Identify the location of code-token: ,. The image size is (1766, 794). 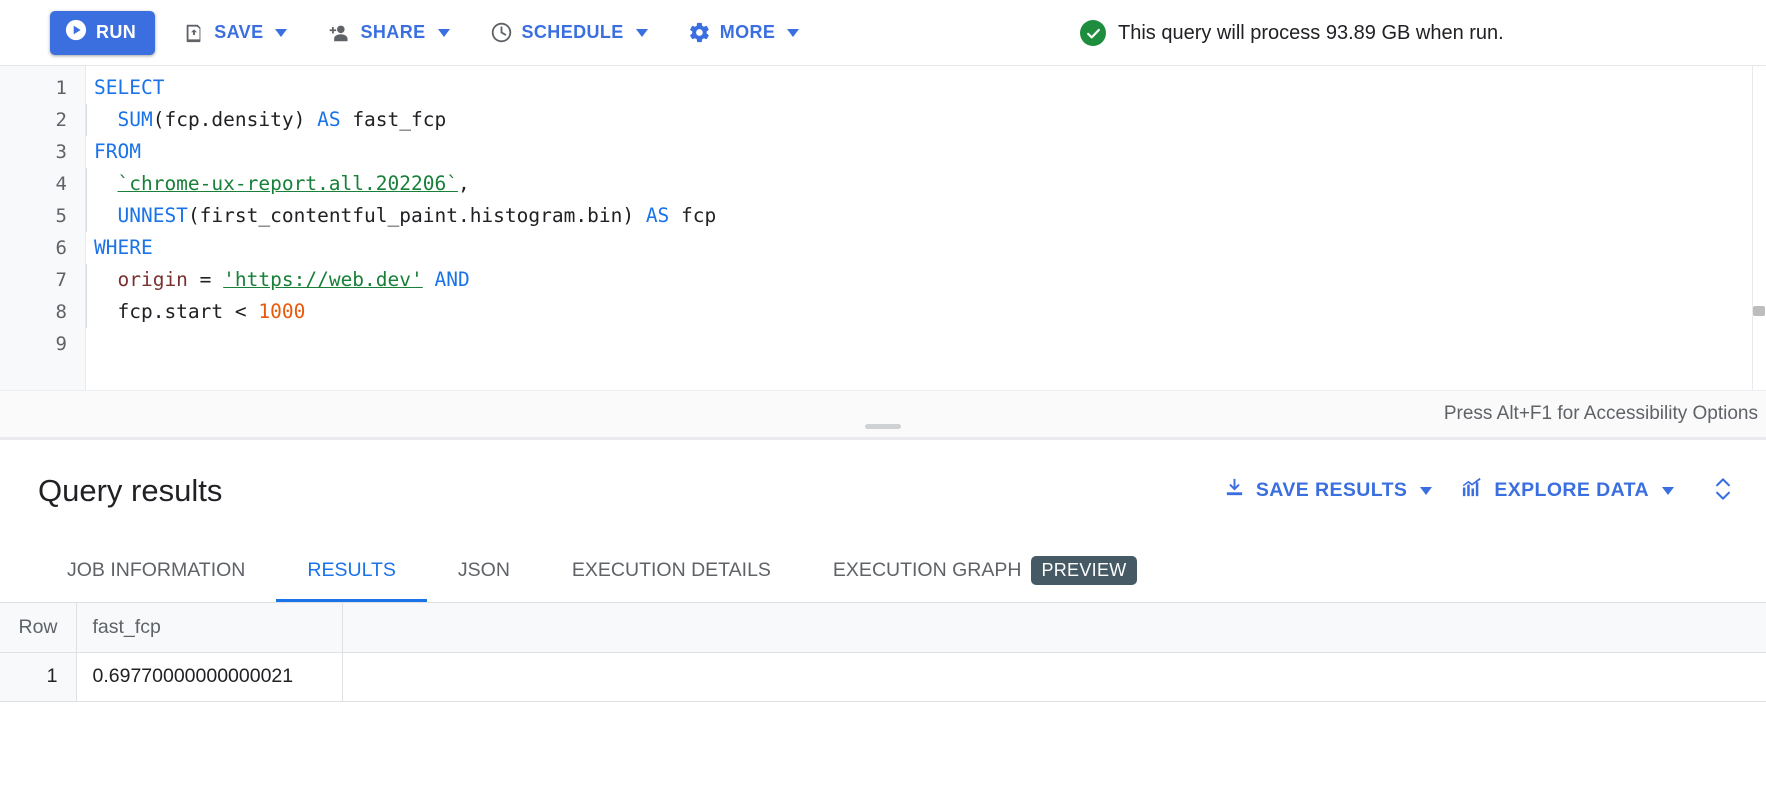
(463, 183).